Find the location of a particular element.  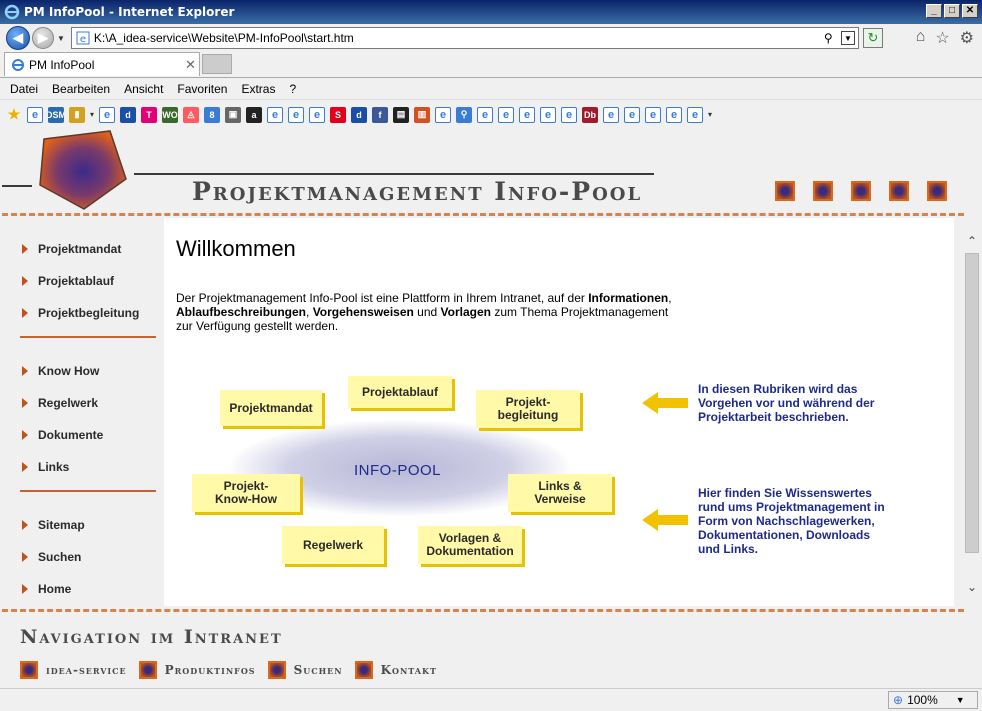

favorites-bar: ★ e DSM ▮ ▾ e d T WO ◬ 8 ▣ a e e e Sd f ▤ ▥ e ⚲ e e e e e Db e e e e e ▾ is located at coordinates (491, 114).